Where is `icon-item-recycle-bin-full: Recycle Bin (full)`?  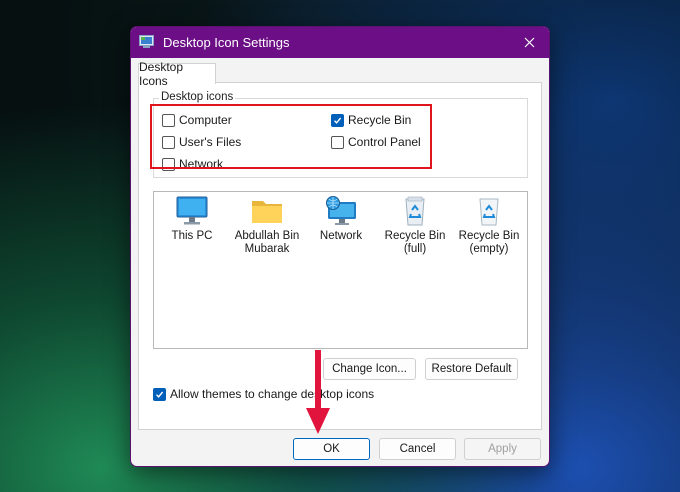 icon-item-recycle-bin-full: Recycle Bin (full) is located at coordinates (415, 225).